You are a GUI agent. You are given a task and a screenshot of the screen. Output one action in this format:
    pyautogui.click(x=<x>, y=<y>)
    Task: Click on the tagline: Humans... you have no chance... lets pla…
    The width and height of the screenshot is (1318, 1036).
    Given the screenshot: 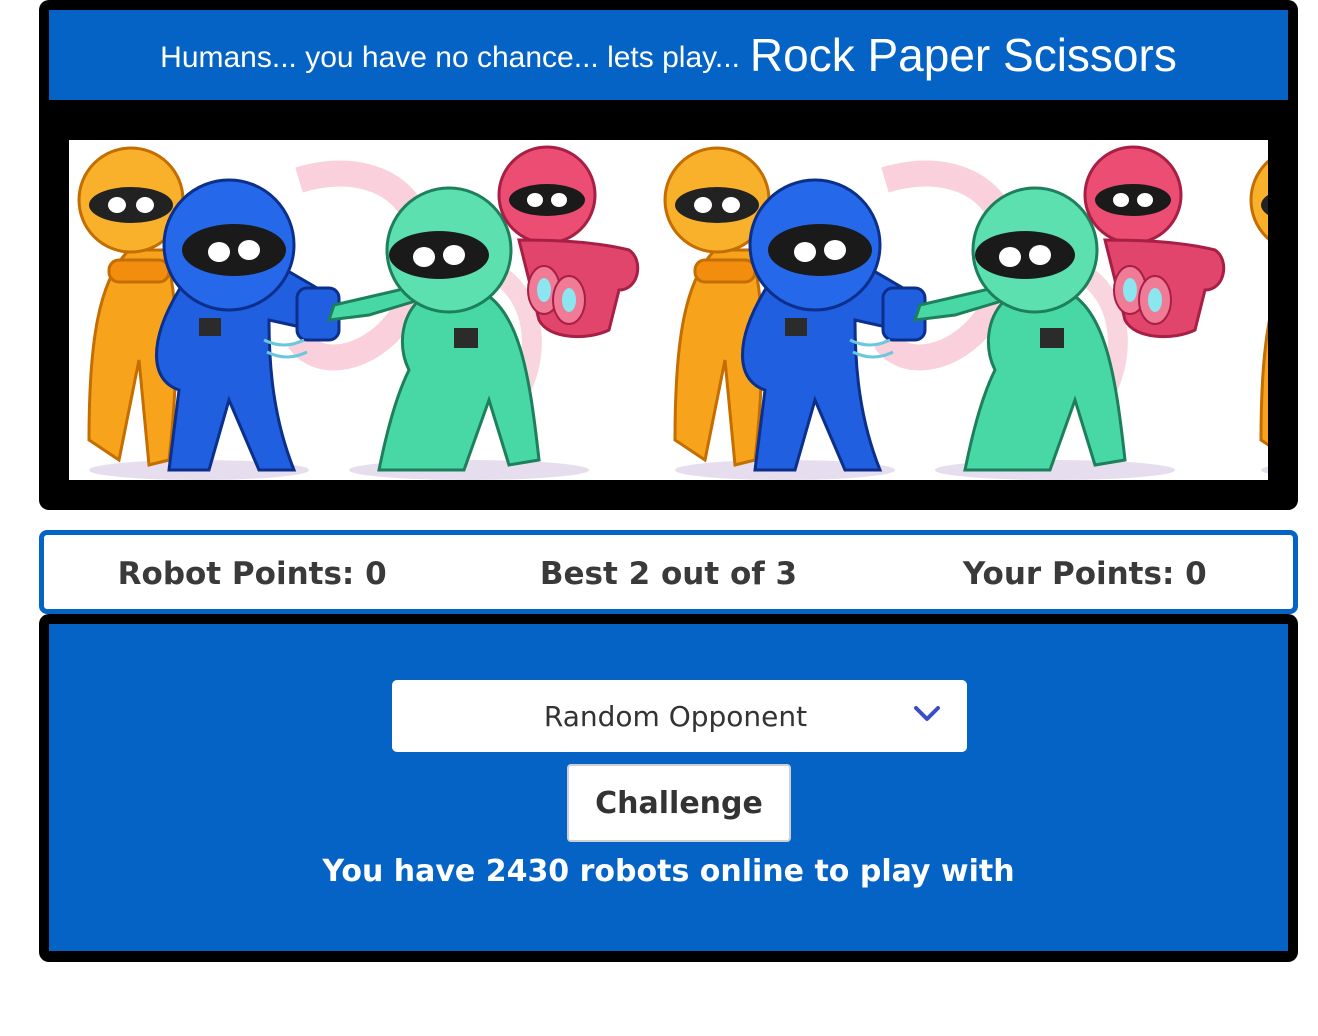 What is the action you would take?
    pyautogui.click(x=450, y=57)
    